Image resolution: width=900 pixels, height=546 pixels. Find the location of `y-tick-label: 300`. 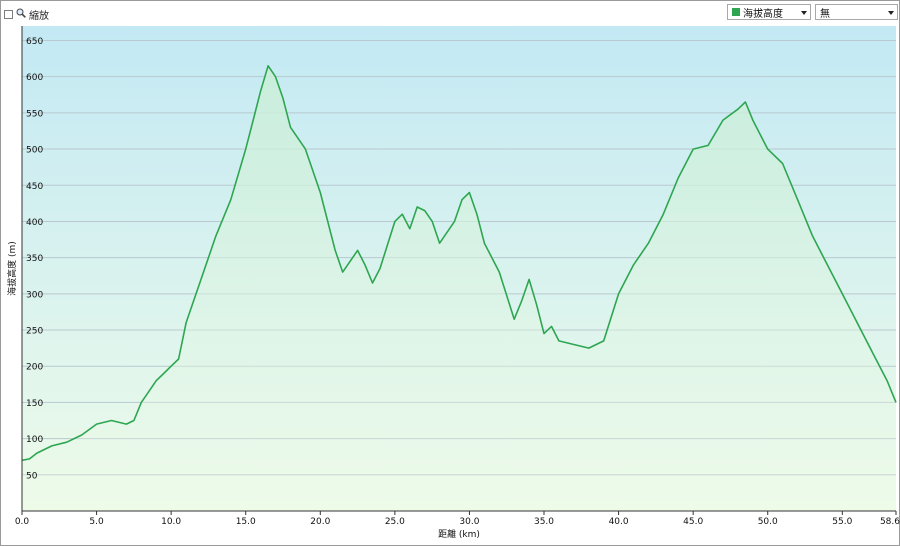

y-tick-label: 300 is located at coordinates (34, 295).